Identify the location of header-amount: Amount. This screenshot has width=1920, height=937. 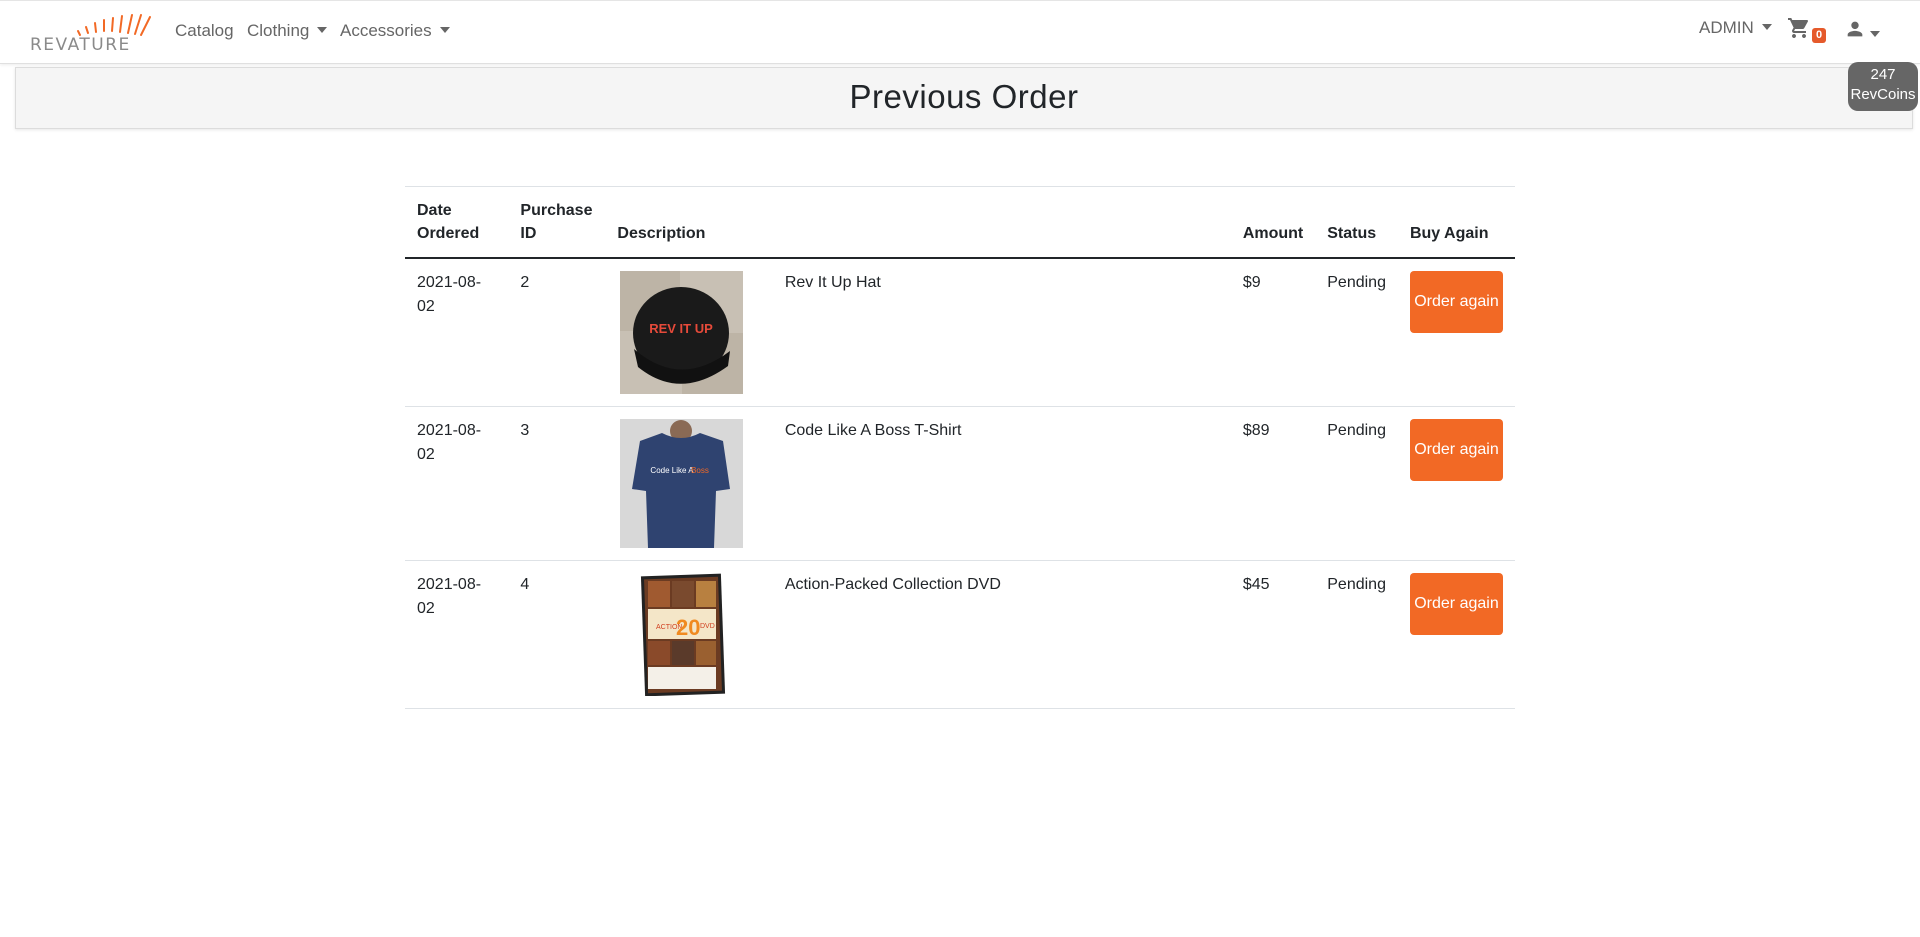
(1273, 222).